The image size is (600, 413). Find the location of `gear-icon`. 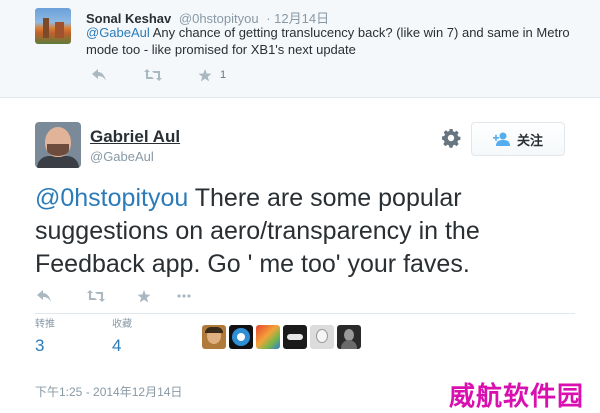

gear-icon is located at coordinates (451, 138).